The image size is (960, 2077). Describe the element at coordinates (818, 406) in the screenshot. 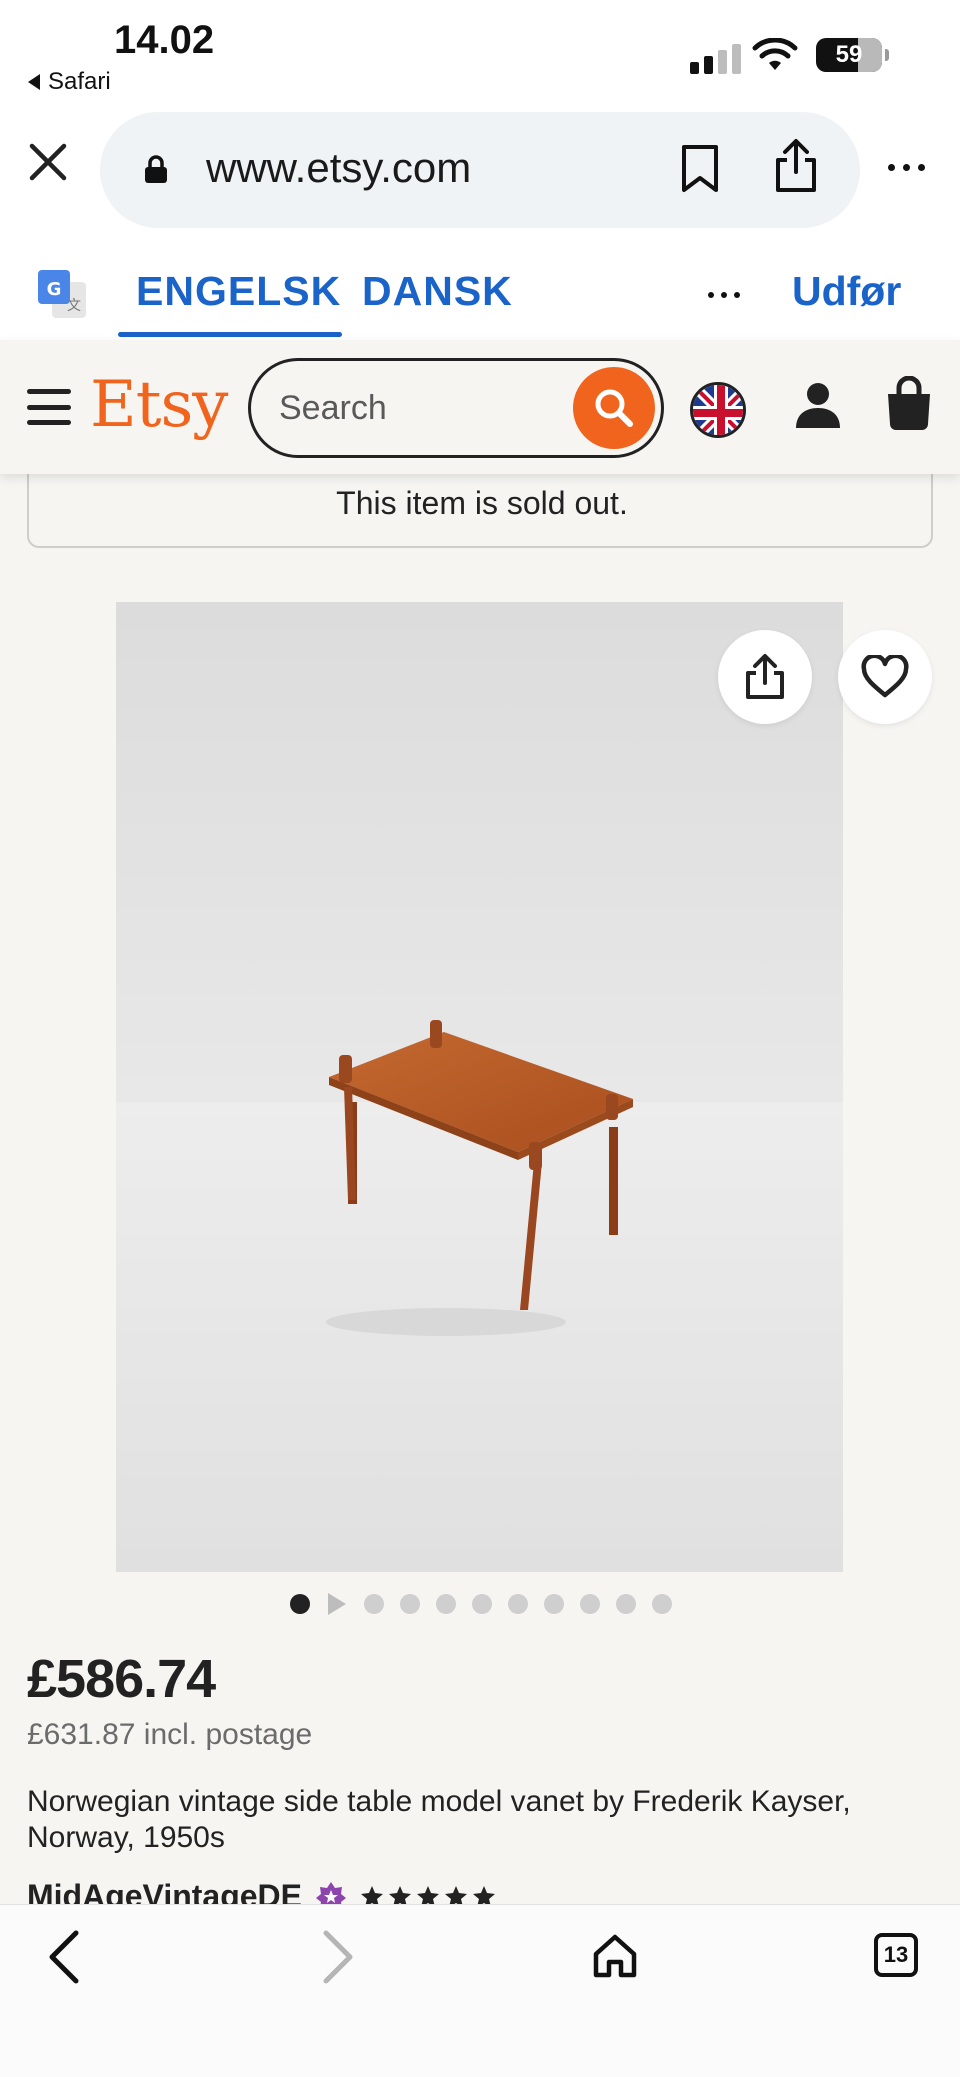

I see `user-account-icon` at that location.